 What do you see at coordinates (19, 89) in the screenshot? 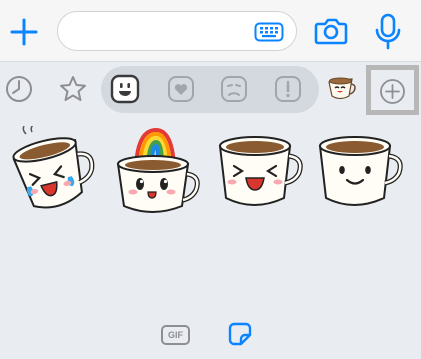
I see `clock-icon` at bounding box center [19, 89].